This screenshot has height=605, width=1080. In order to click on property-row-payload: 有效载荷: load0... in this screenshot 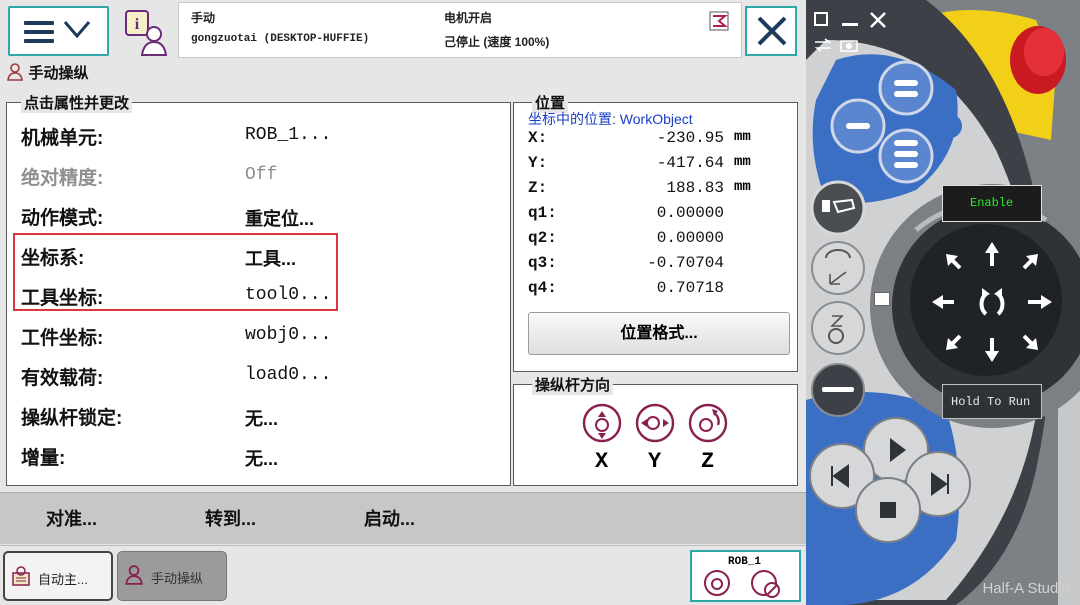, I will do `click(258, 377)`.